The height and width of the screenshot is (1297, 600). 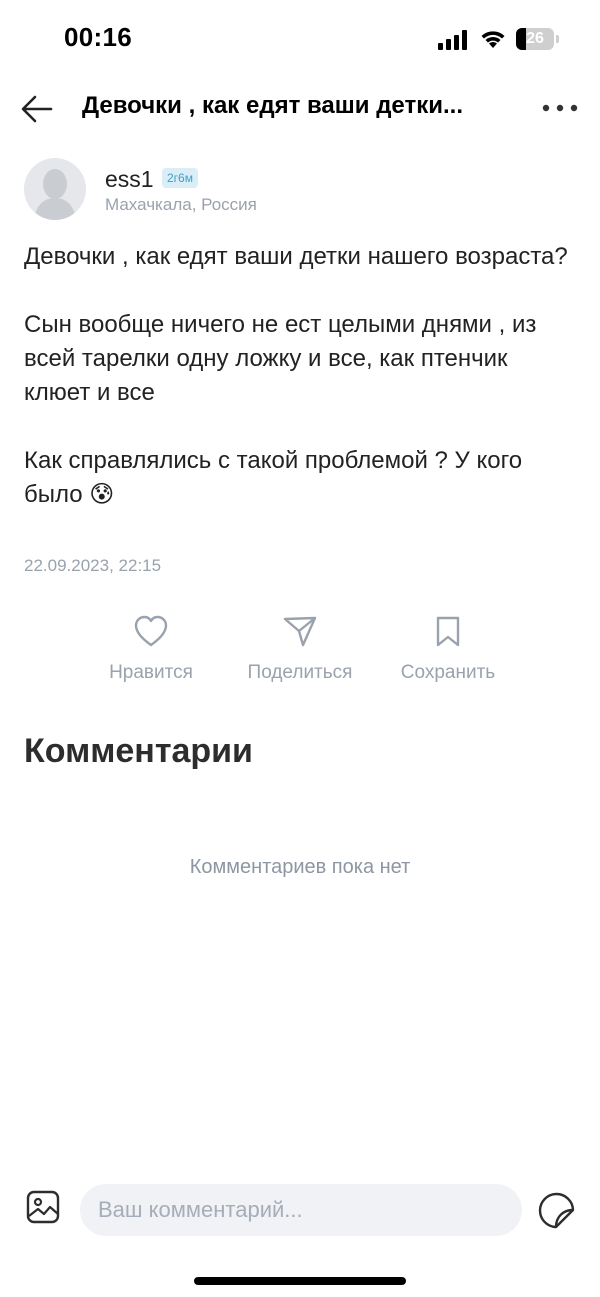 I want to click on comments-heading: Комментарии, so click(x=138, y=751).